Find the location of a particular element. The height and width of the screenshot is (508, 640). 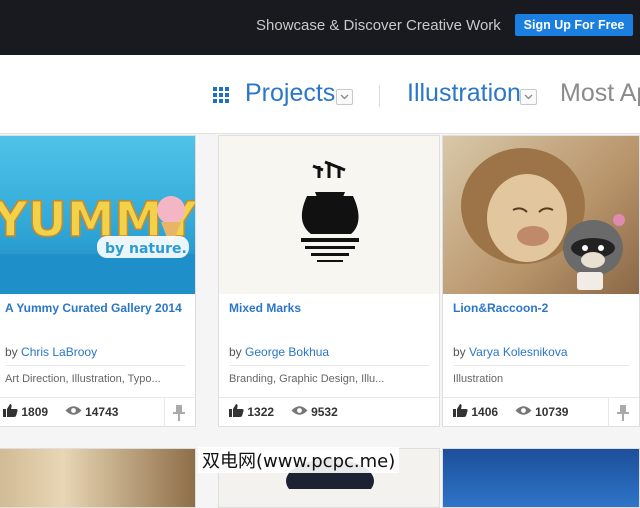

project-stats: 1322 9532 is located at coordinates (283, 412).